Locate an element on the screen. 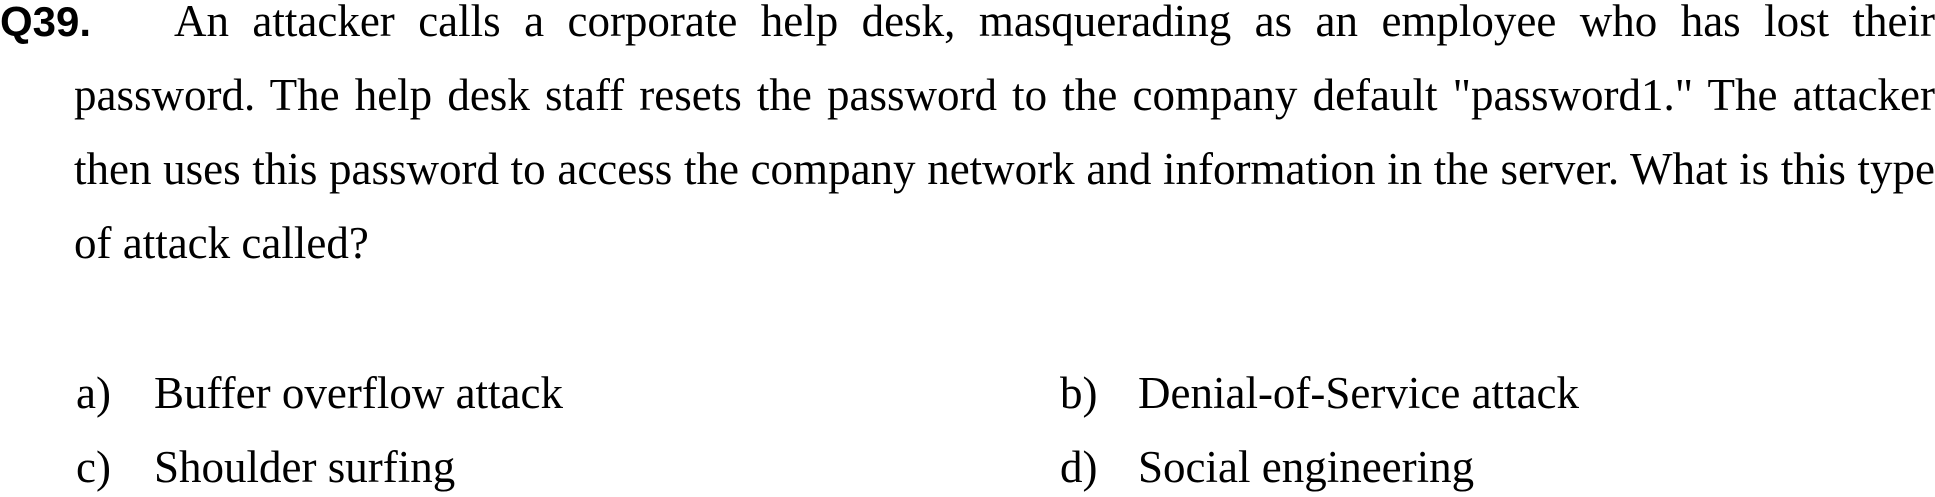 The width and height of the screenshot is (1935, 497). option-c: c) Shoulder surfing is located at coordinates (265, 467).